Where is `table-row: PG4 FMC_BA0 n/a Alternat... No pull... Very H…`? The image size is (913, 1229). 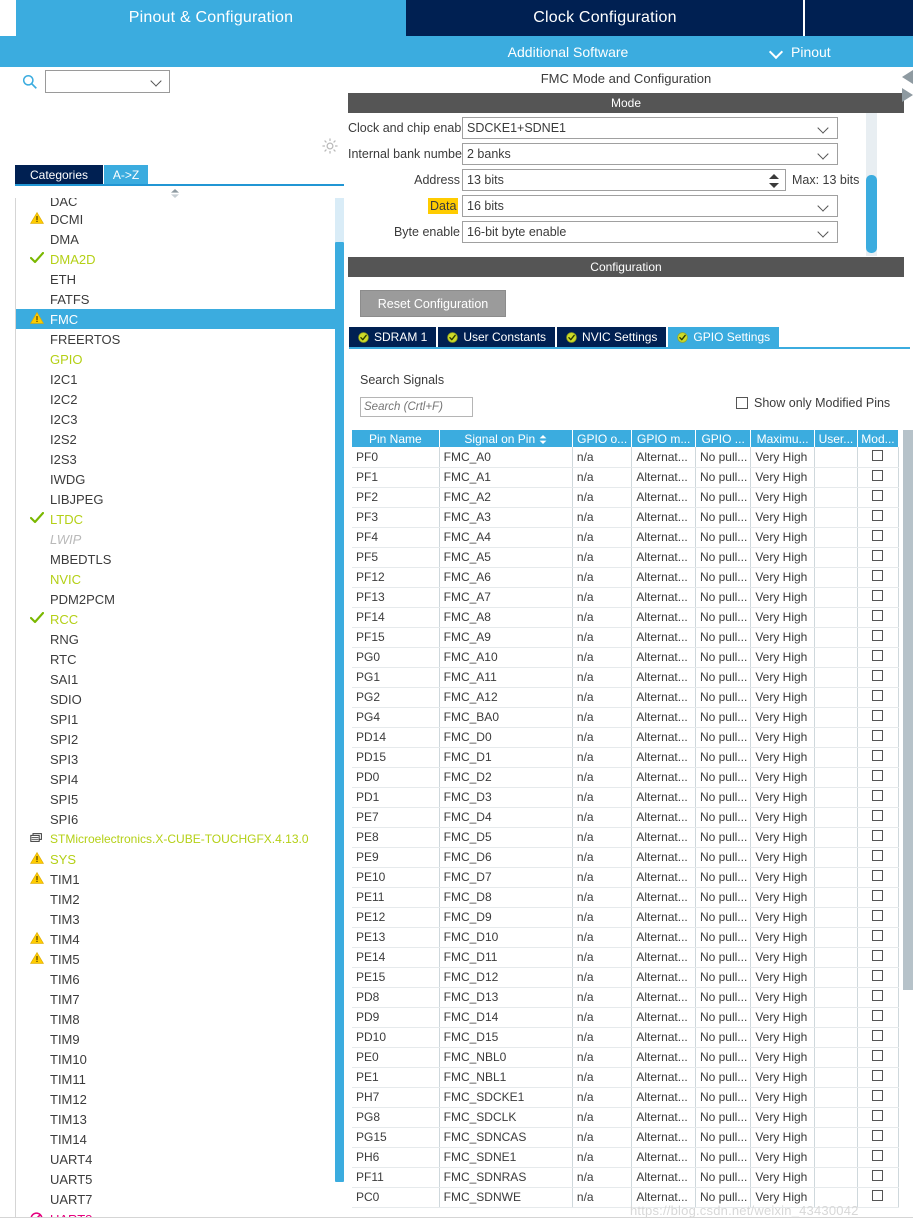 table-row: PG4 FMC_BA0 n/a Alternat... No pull... Very H… is located at coordinates (626, 717).